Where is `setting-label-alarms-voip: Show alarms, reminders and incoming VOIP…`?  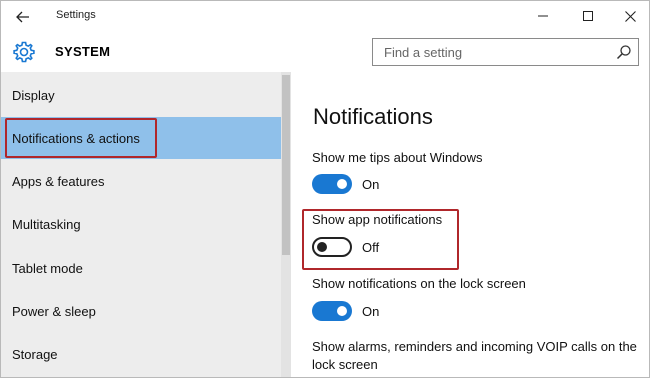 setting-label-alarms-voip: Show alarms, reminders and incoming VOIP… is located at coordinates (474, 355).